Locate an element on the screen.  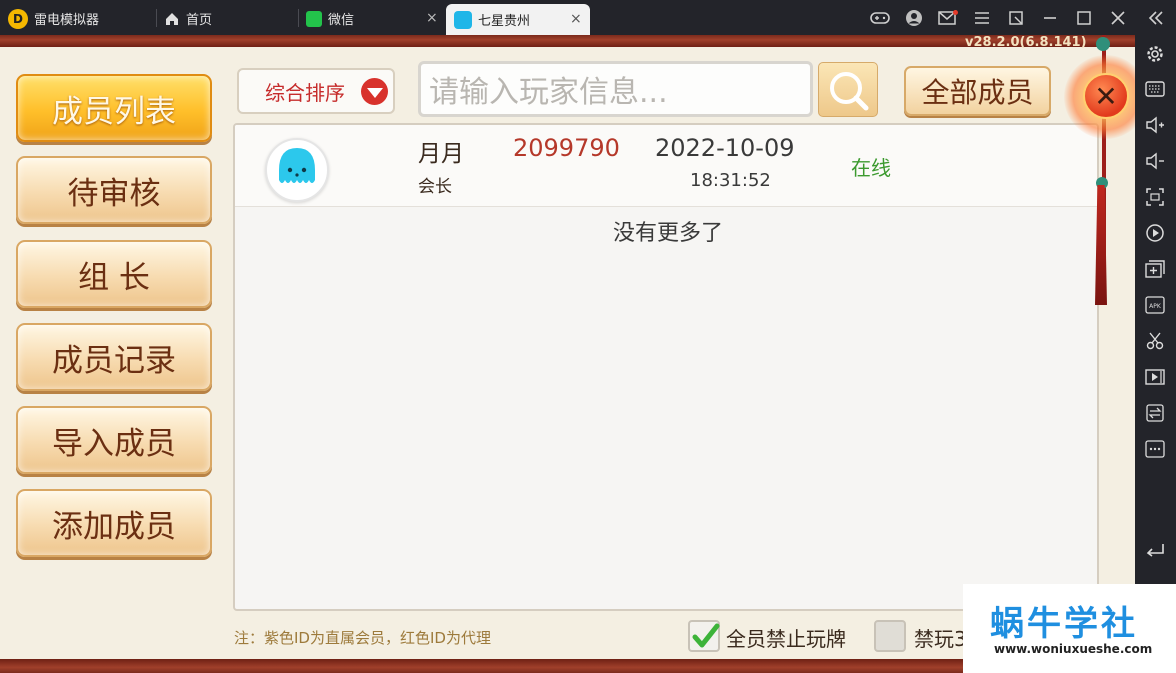
member-role: 会长 is located at coordinates (435, 187).